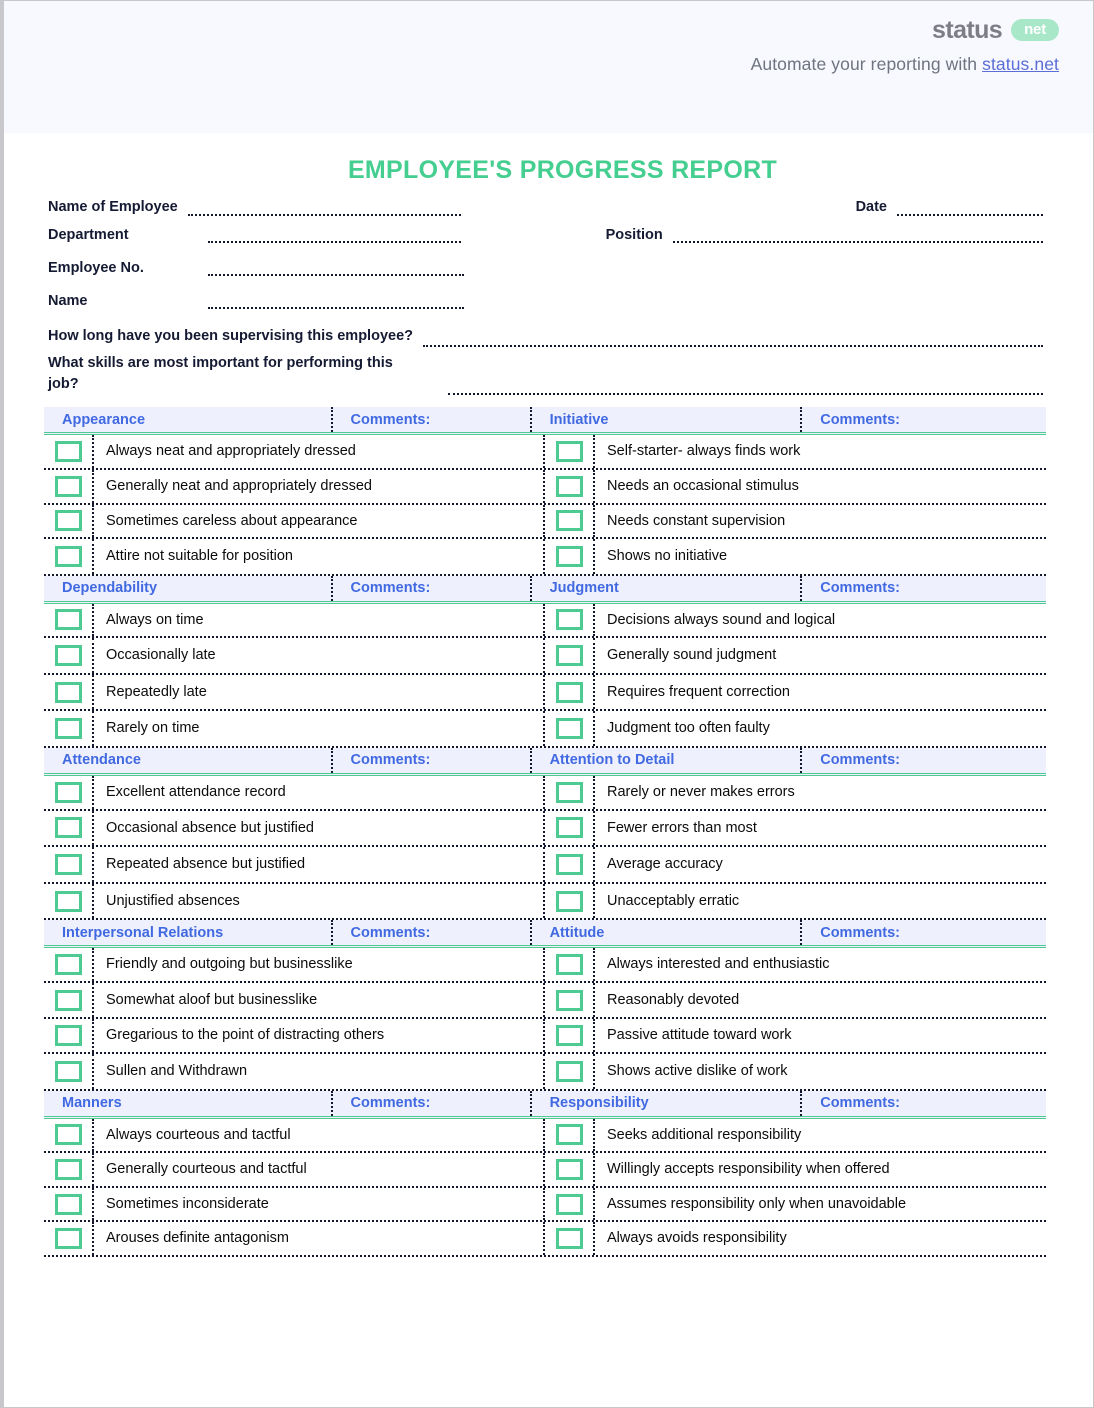 This screenshot has height=1408, width=1094. Describe the element at coordinates (336, 269) in the screenshot. I see `input-employee-no` at that location.